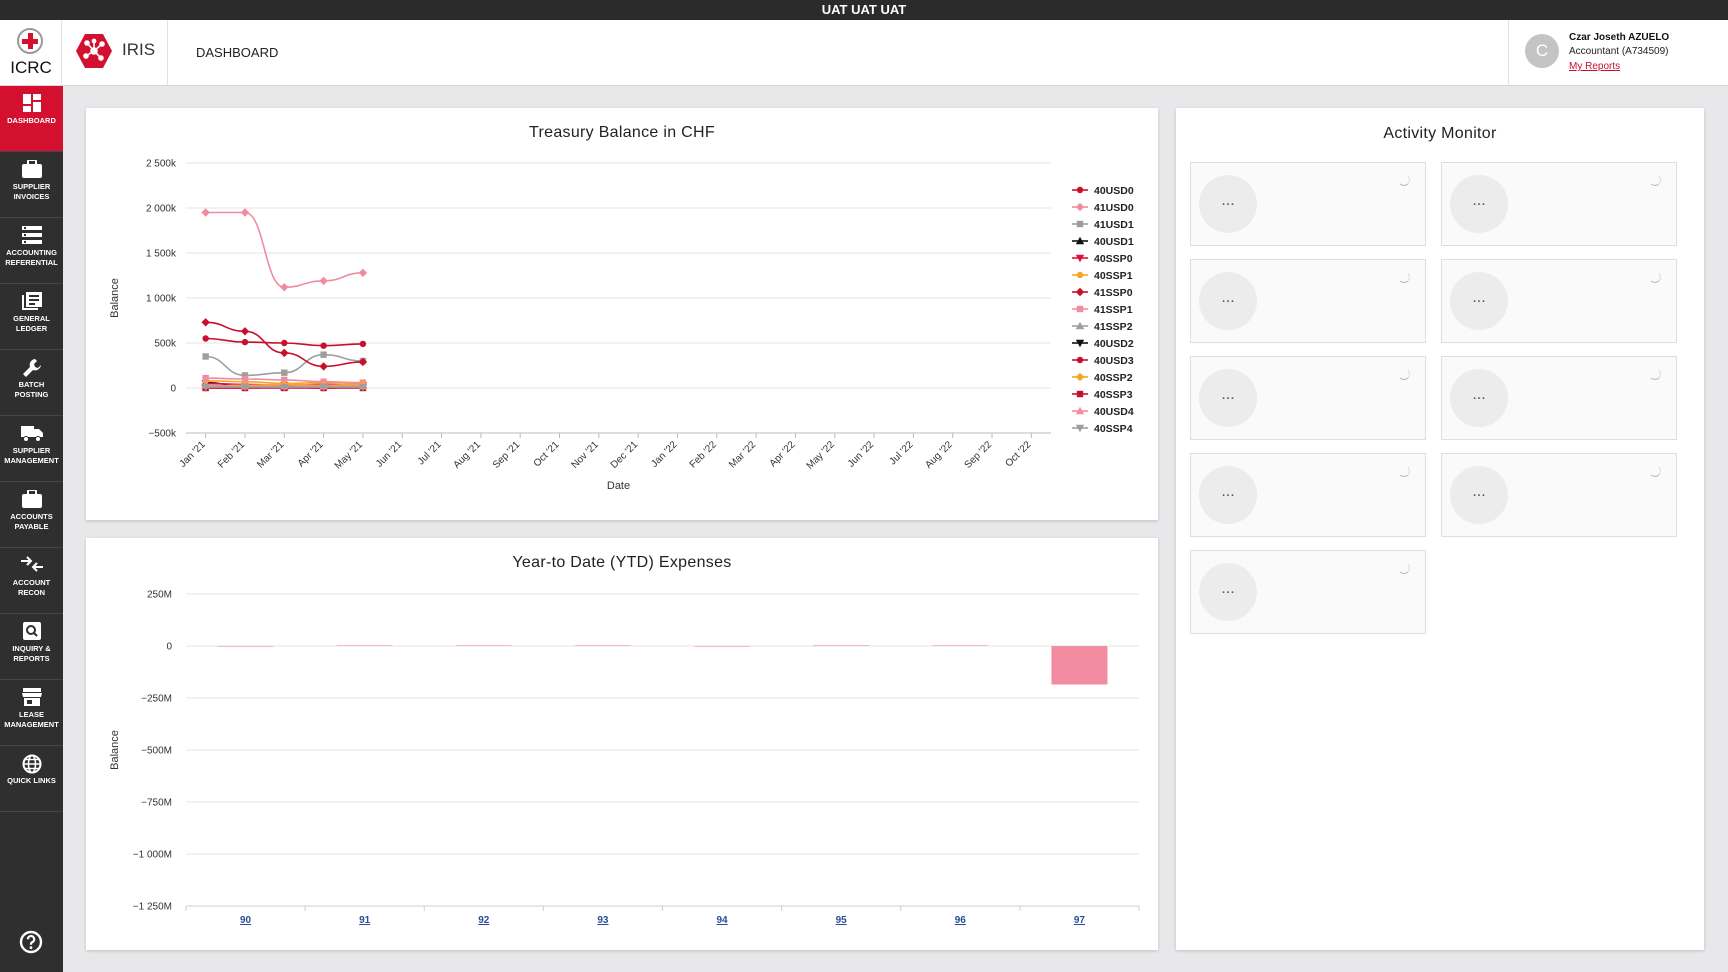 This screenshot has height=972, width=1728. I want to click on x-tick-label: Jun '22, so click(861, 454).